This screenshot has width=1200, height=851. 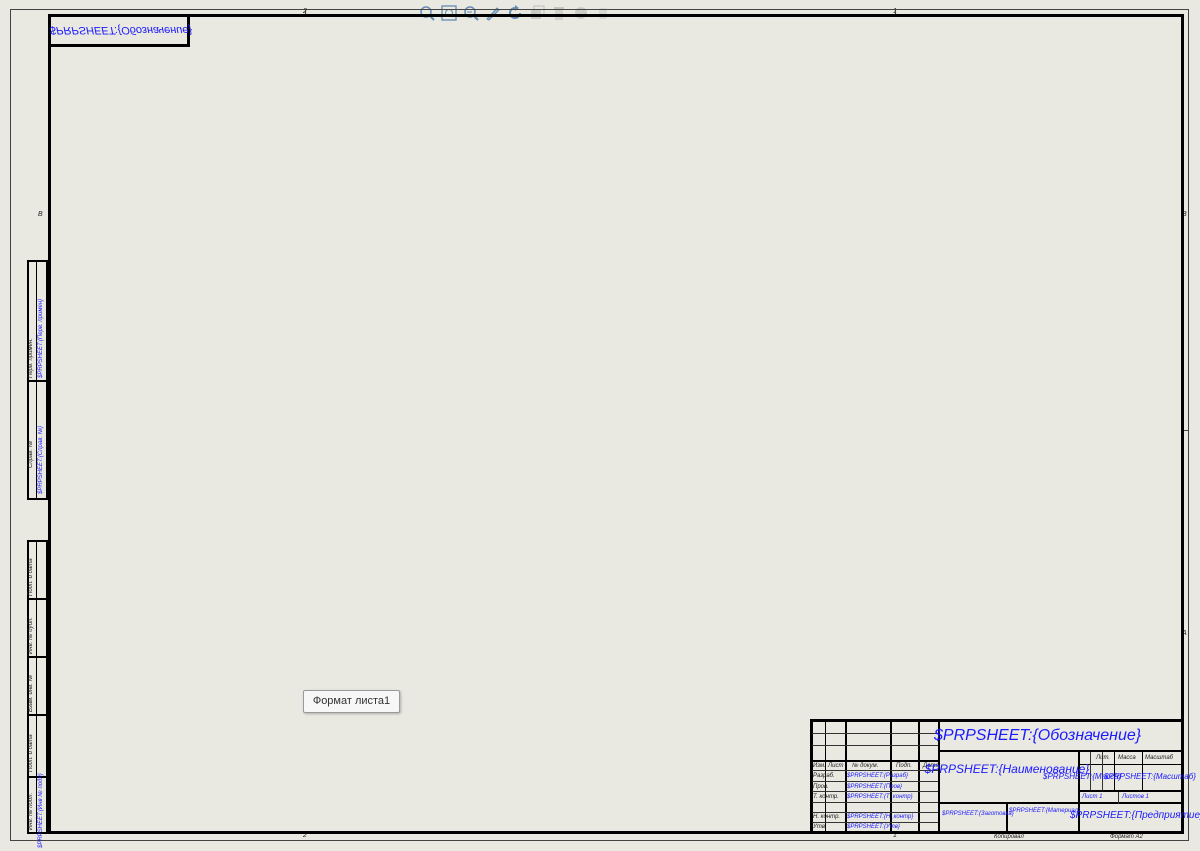 What do you see at coordinates (1009, 837) in the screenshot?
I see `tb-copied: Копировал` at bounding box center [1009, 837].